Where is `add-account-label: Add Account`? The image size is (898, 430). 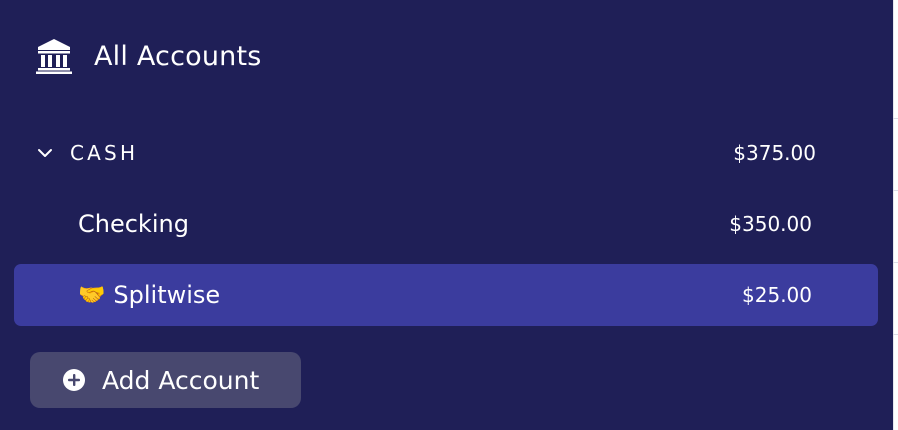
add-account-label: Add Account is located at coordinates (181, 380).